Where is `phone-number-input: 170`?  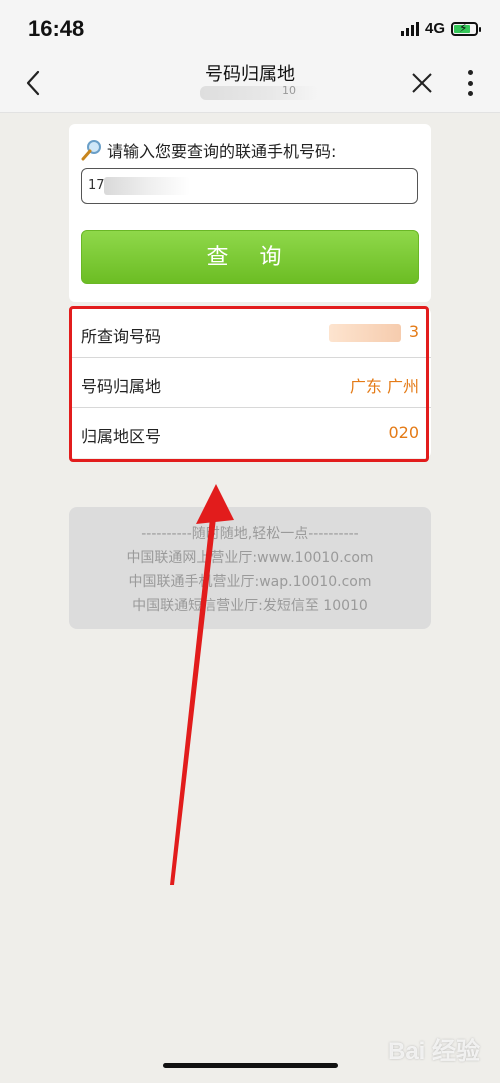 phone-number-input: 170 is located at coordinates (249, 186).